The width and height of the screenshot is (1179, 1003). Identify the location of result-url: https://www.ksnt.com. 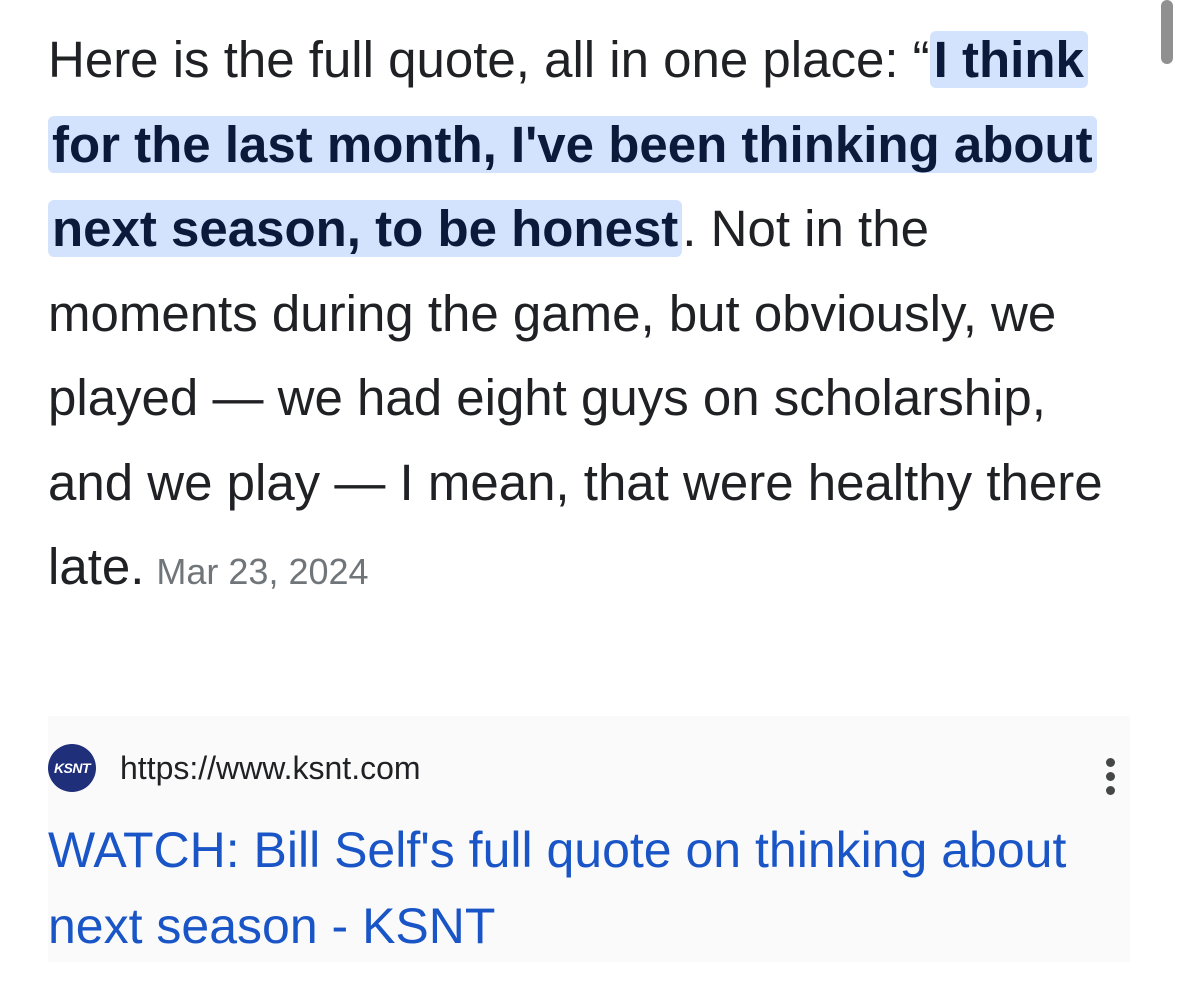
(270, 768).